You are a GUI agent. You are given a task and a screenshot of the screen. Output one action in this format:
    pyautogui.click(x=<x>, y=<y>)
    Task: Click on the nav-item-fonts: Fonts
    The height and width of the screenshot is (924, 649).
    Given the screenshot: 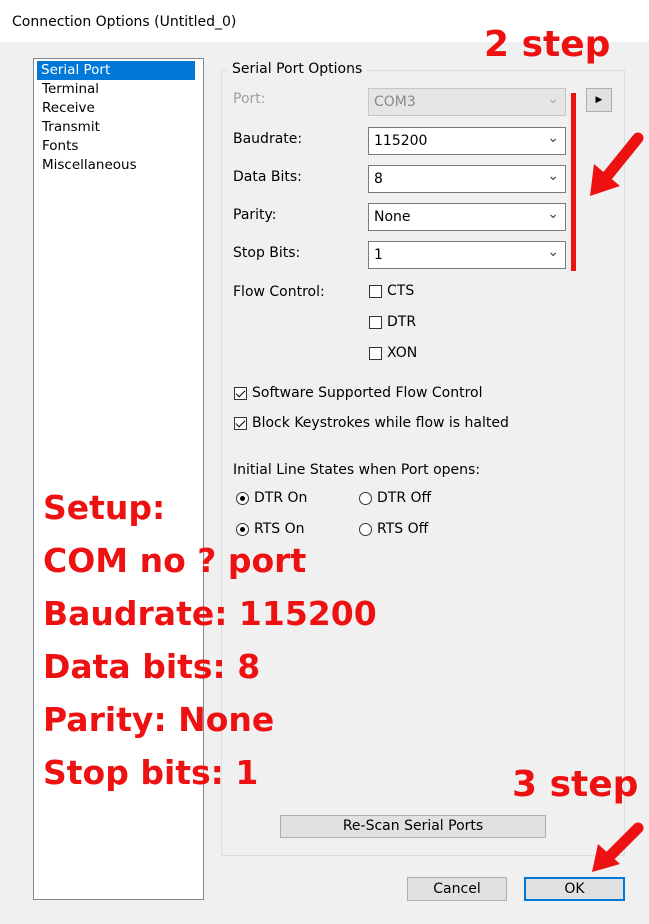 What is the action you would take?
    pyautogui.click(x=60, y=146)
    